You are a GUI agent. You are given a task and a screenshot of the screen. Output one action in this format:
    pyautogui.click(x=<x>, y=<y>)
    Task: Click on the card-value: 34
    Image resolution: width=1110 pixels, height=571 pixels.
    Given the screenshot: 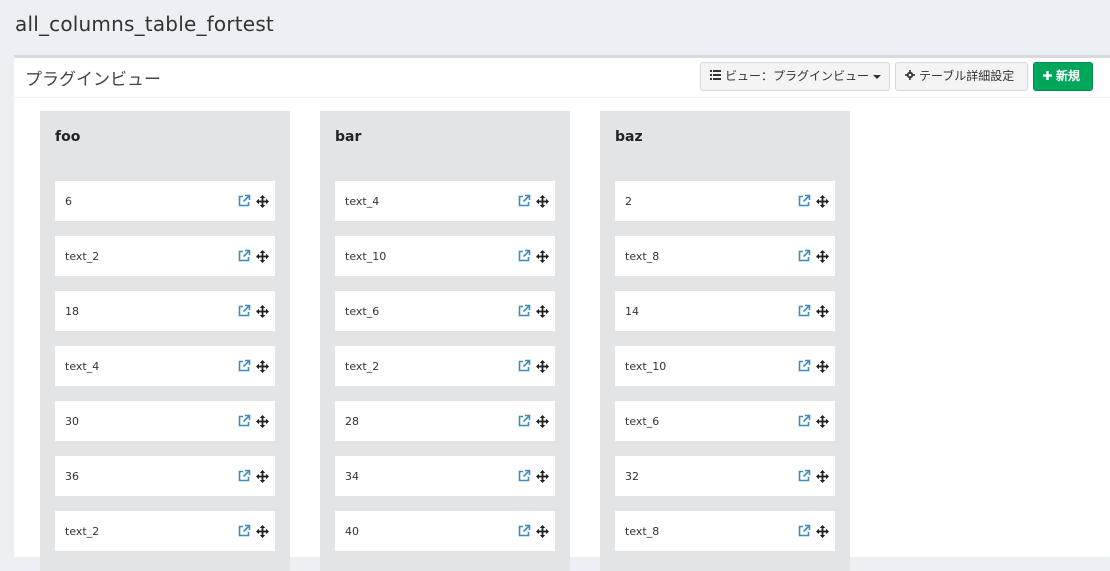 What is the action you would take?
    pyautogui.click(x=352, y=476)
    